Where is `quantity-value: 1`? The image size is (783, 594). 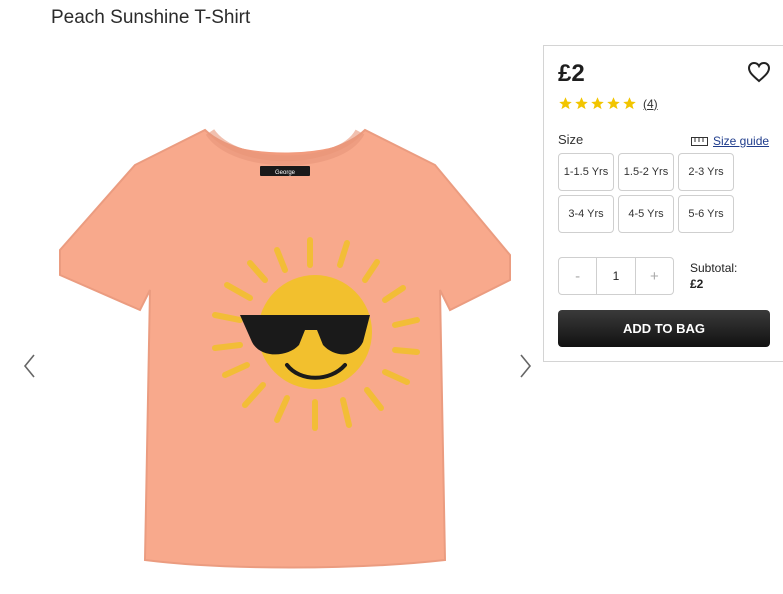
quantity-value: 1 is located at coordinates (616, 276).